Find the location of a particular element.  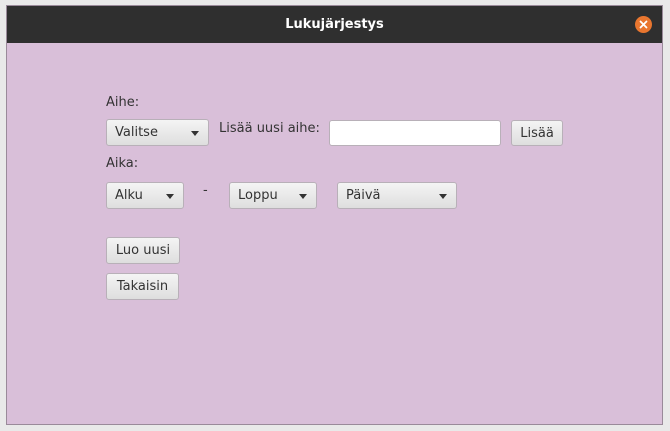

start-time-select: Alku is located at coordinates (145, 195).